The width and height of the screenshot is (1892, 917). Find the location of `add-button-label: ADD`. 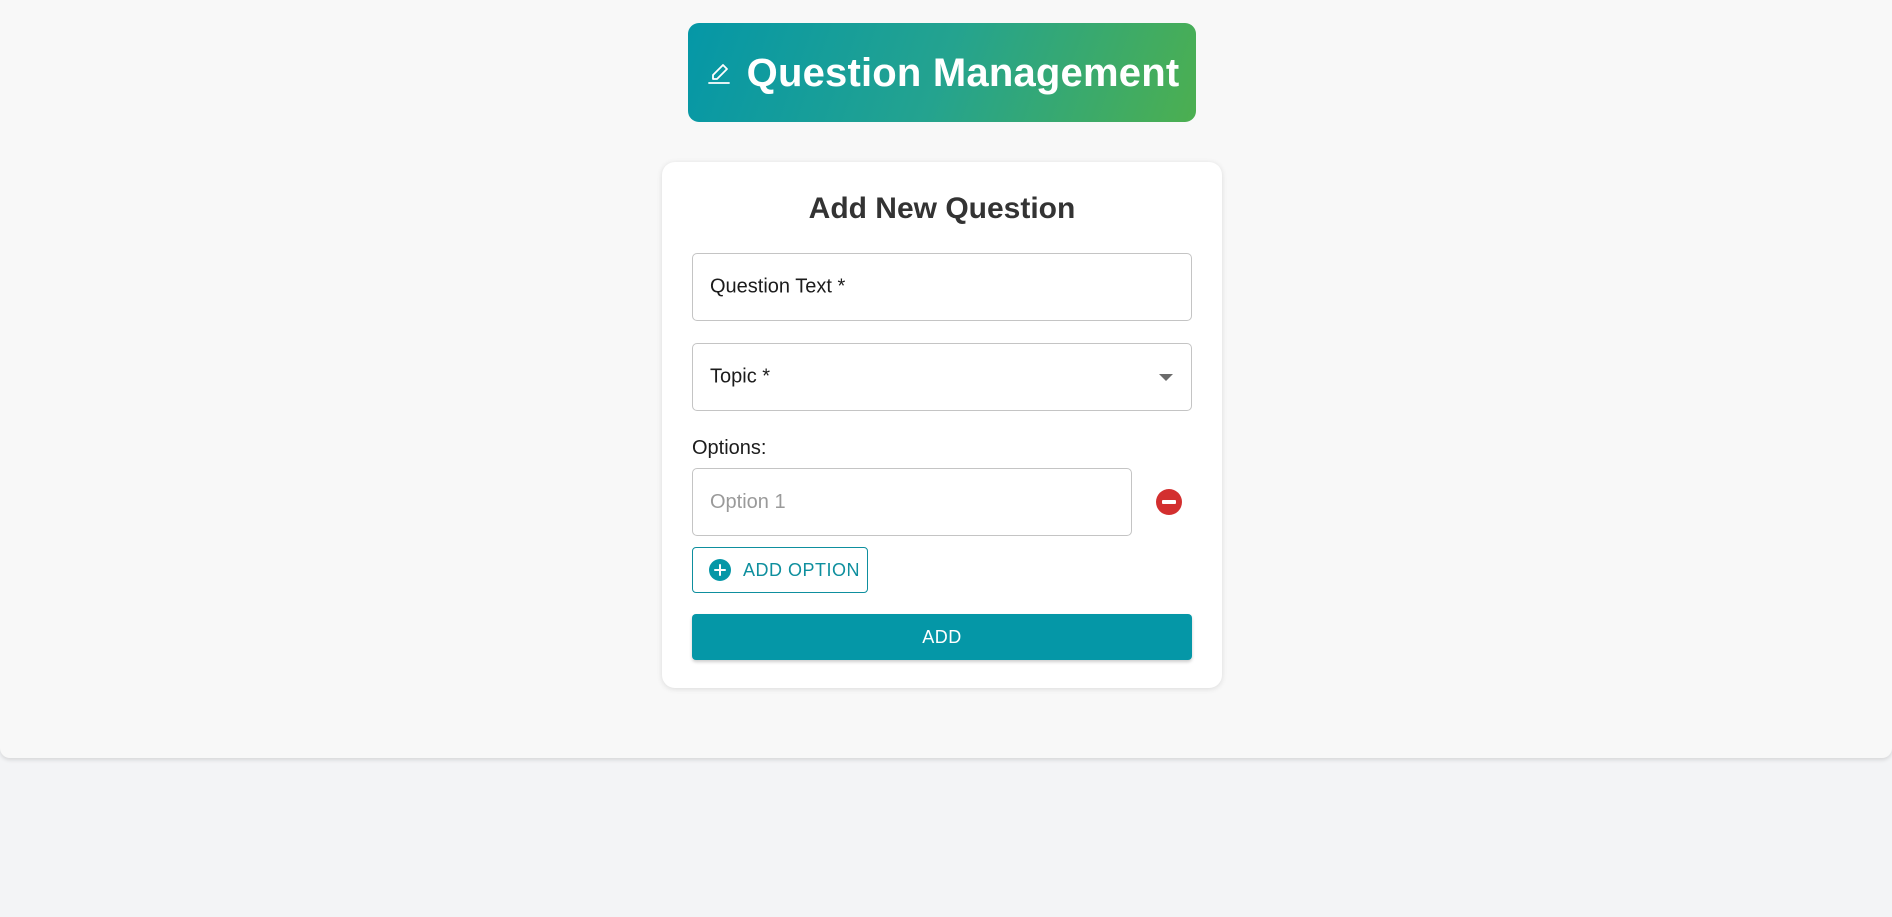

add-button-label: ADD is located at coordinates (942, 636).